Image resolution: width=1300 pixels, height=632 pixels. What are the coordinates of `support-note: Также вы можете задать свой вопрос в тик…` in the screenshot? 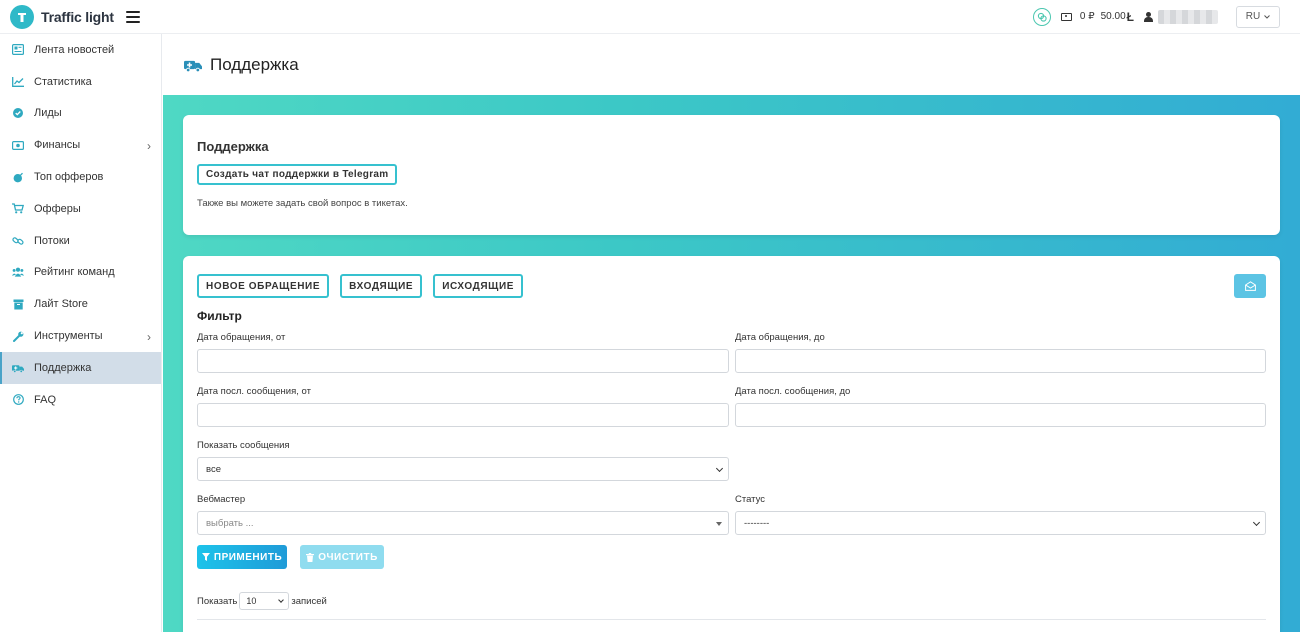 It's located at (302, 203).